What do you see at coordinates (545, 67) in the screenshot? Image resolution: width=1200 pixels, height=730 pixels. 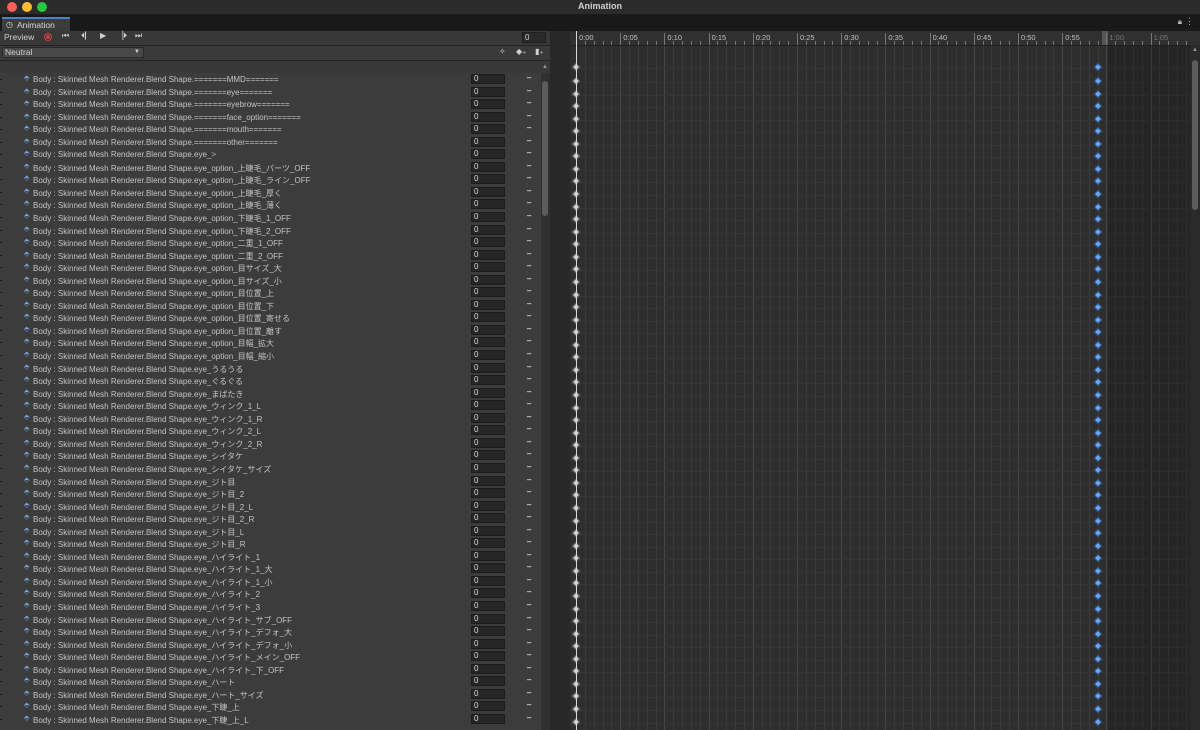 I see `scroll-up-icon: ▲` at bounding box center [545, 67].